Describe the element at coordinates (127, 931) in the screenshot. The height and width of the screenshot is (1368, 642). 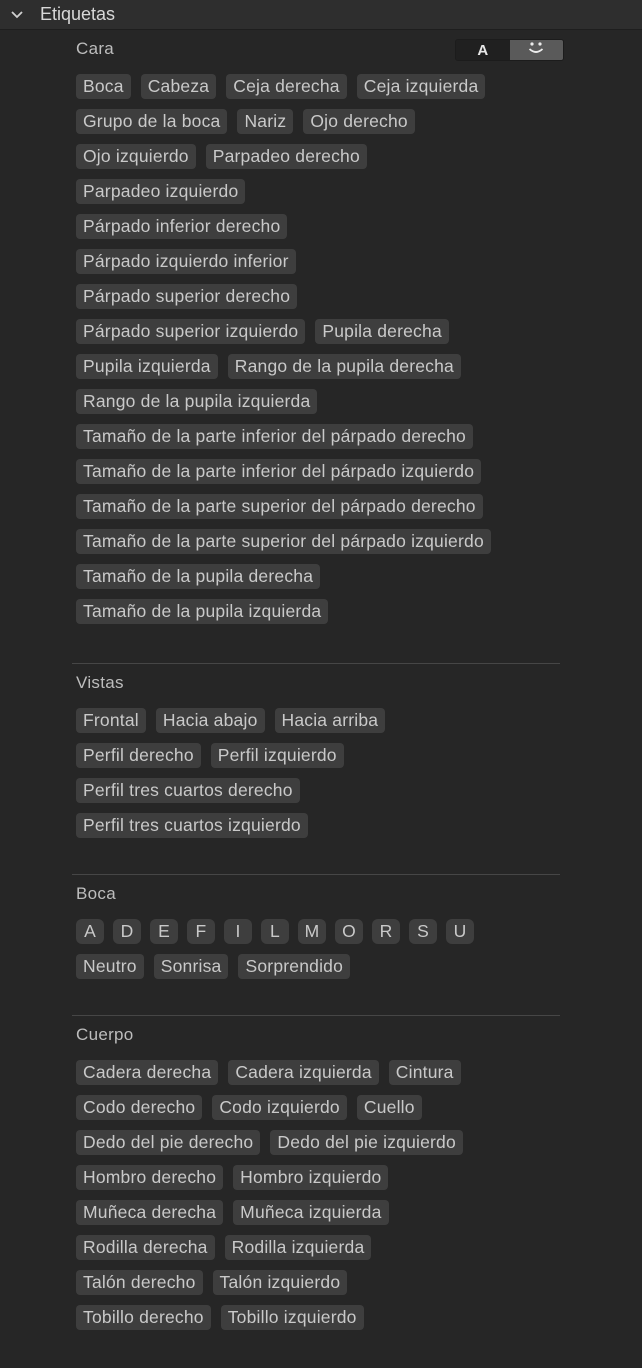
I see `tag-chip: D` at that location.